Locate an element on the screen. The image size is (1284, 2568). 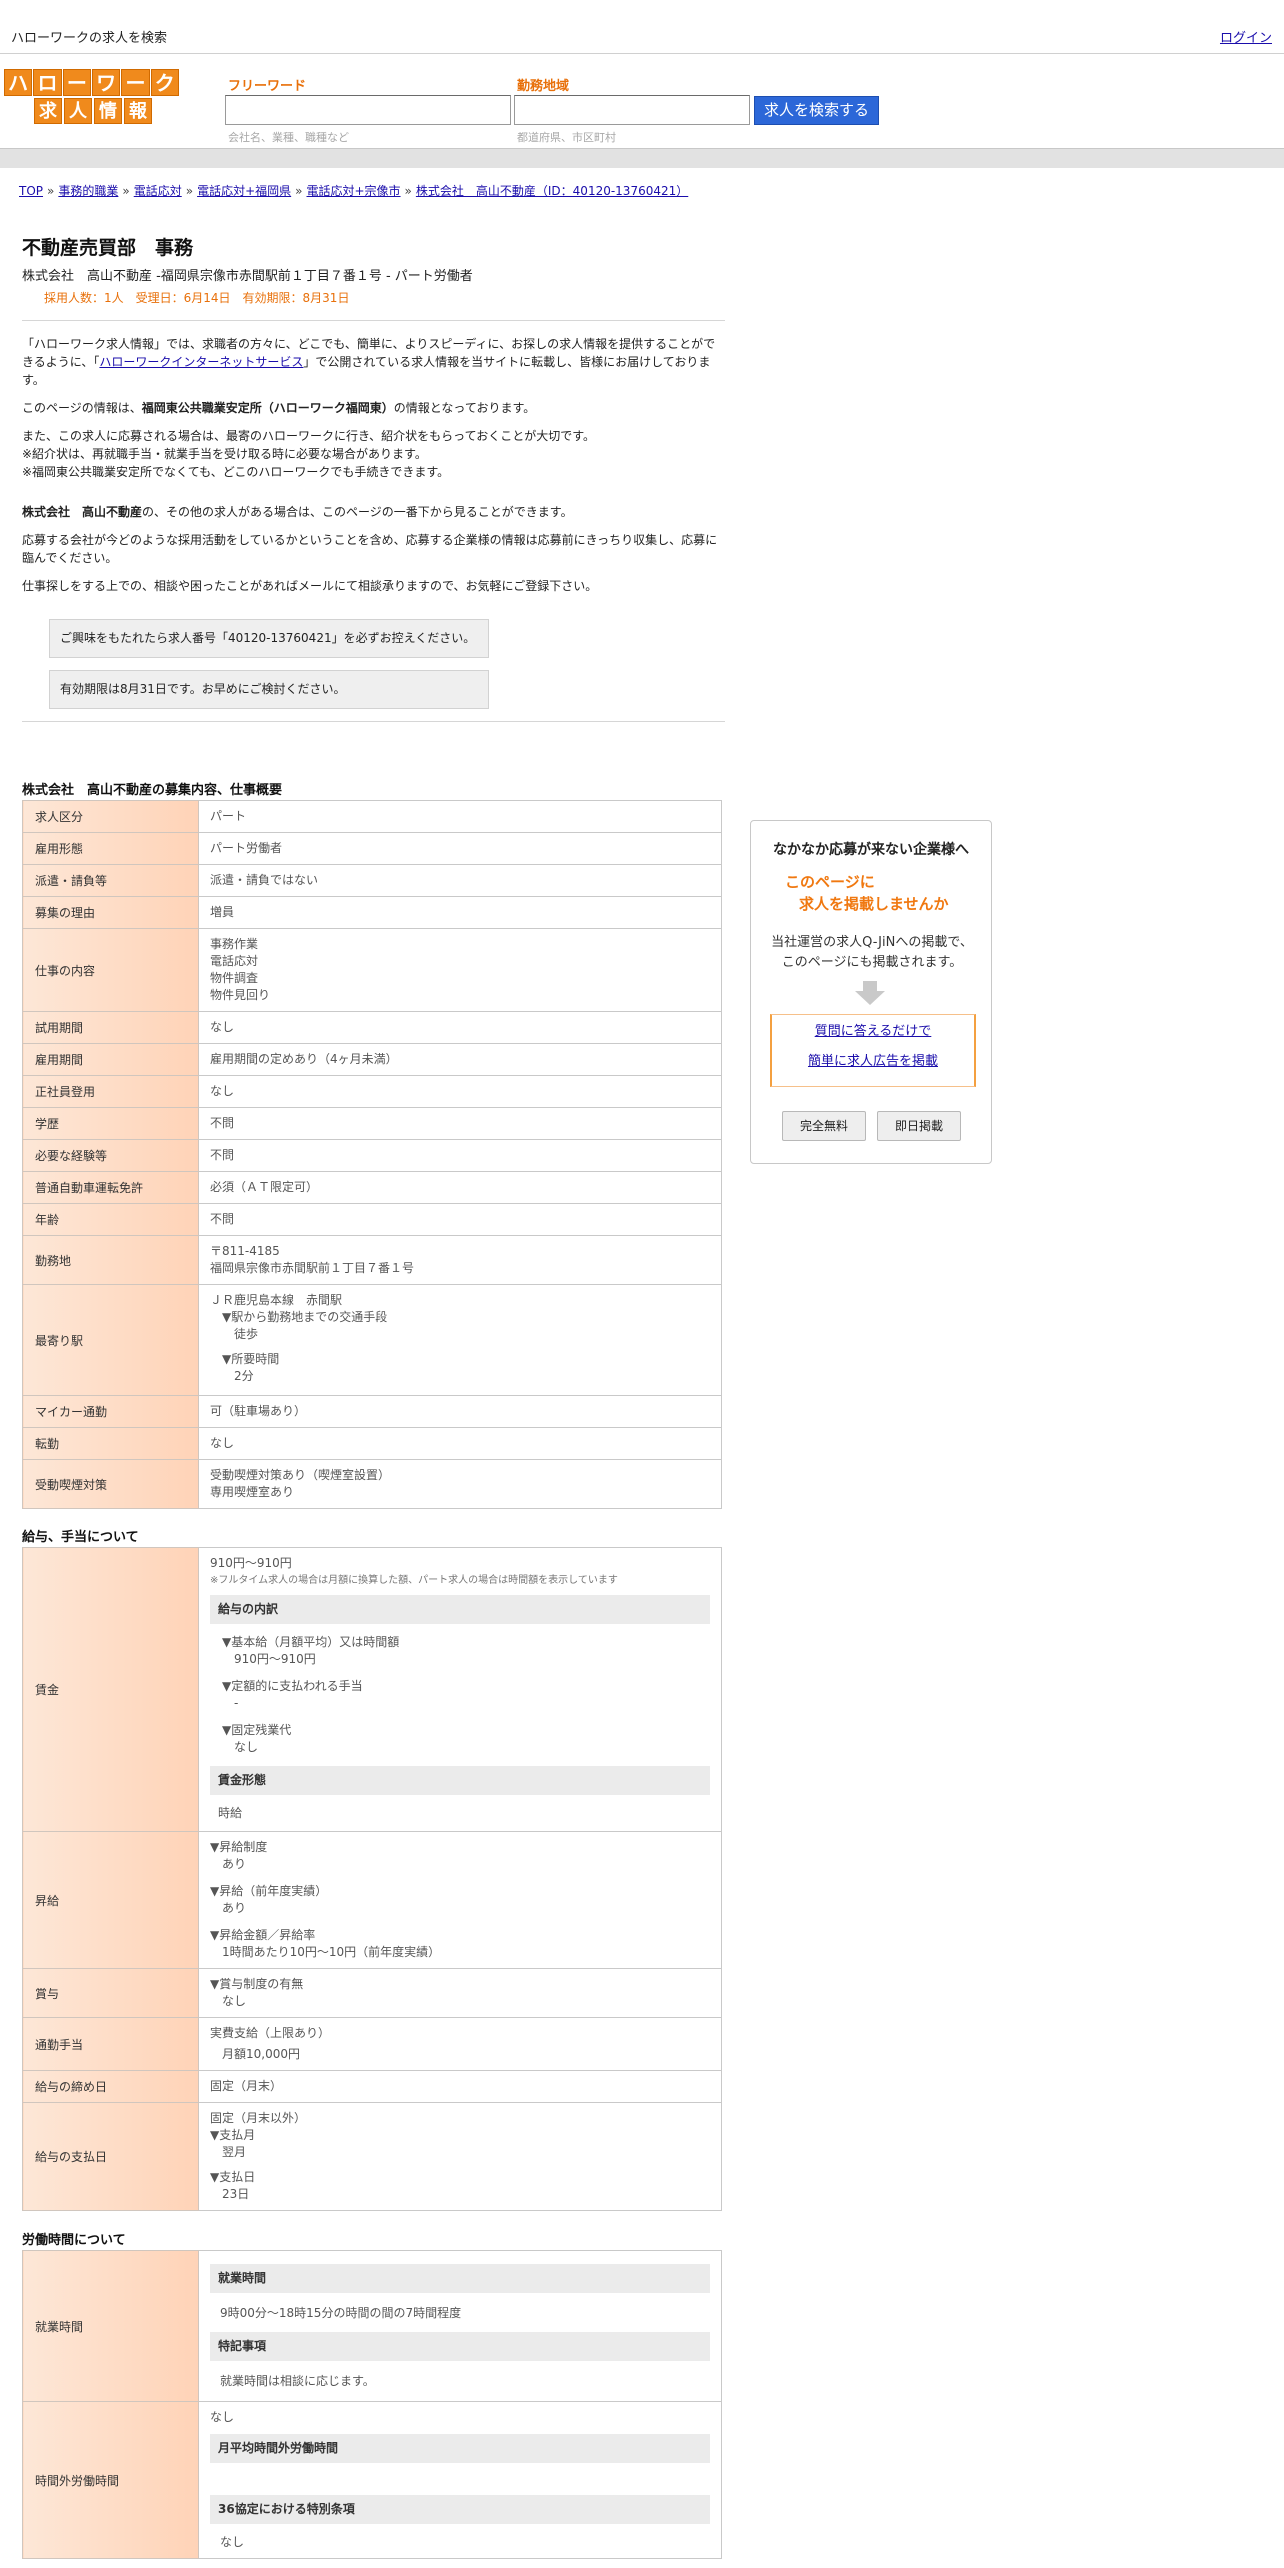
breadcrumb-category: 事務的職業 is located at coordinates (88, 191).